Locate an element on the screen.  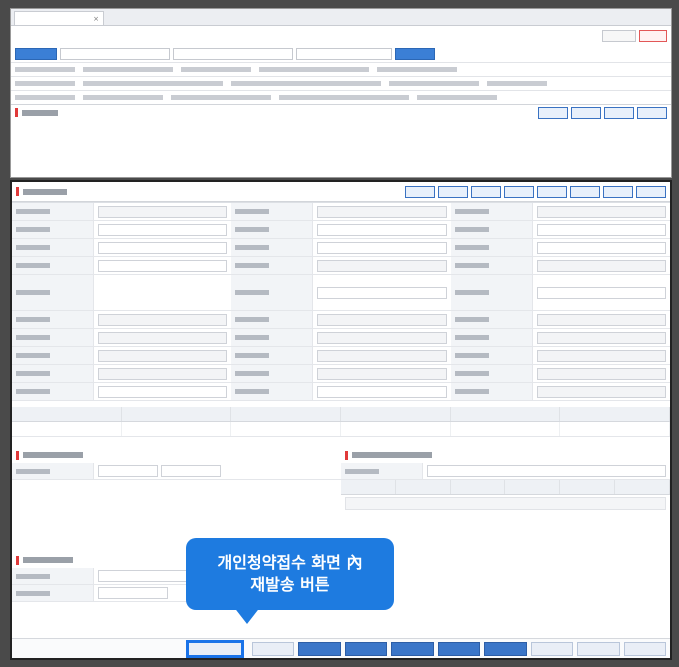
callout-annotation: 개인청약접수 화면 內 재발송 버튼 is located at coordinates (290, 574).